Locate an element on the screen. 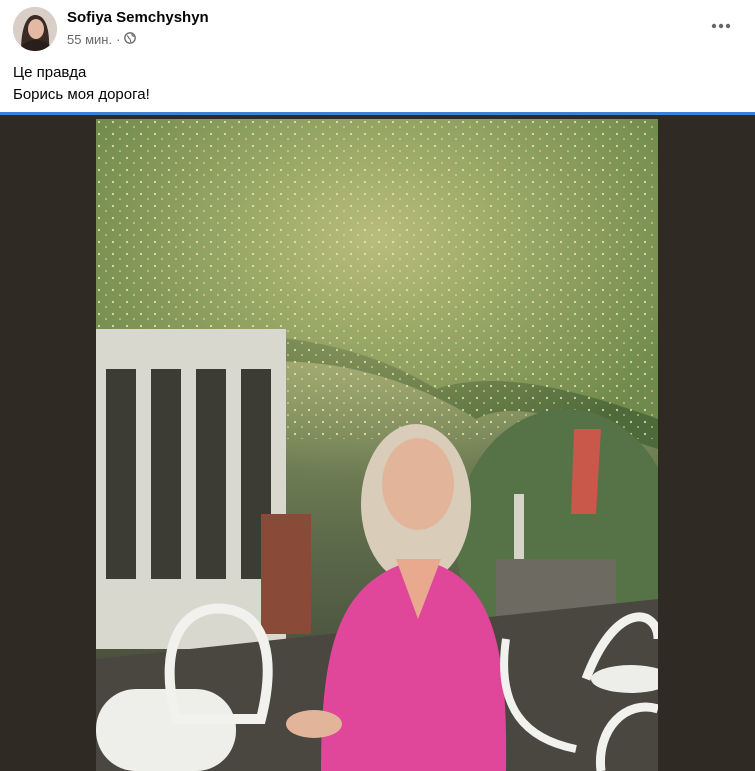  post-meta: 55 мин. · is located at coordinates (102, 39).